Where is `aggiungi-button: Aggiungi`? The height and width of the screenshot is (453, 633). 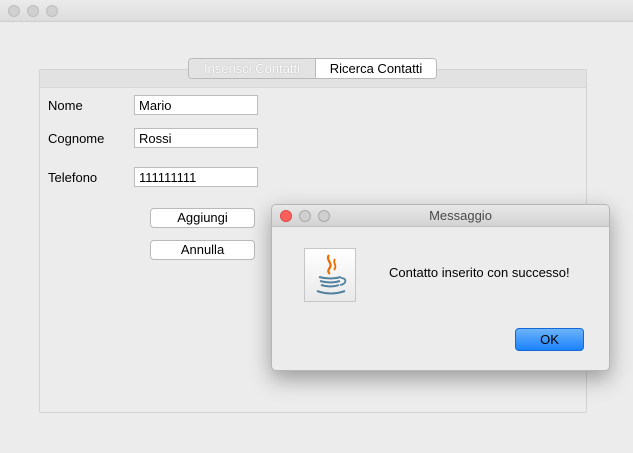
aggiungi-button: Aggiungi is located at coordinates (202, 218).